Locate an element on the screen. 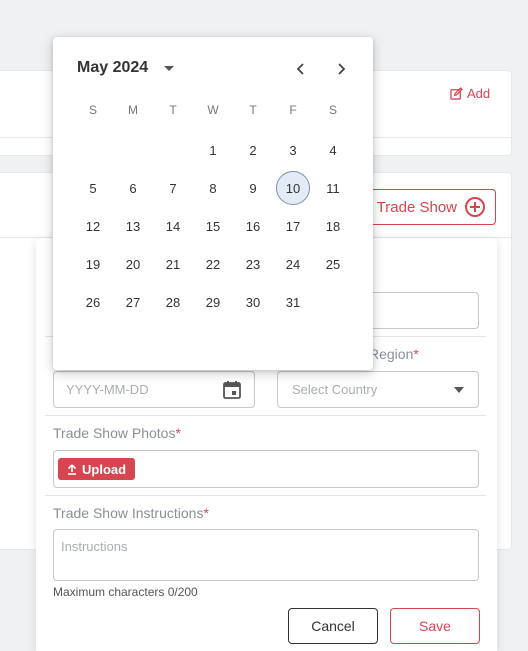 Image resolution: width=528 pixels, height=651 pixels. day-number: 14 is located at coordinates (173, 226).